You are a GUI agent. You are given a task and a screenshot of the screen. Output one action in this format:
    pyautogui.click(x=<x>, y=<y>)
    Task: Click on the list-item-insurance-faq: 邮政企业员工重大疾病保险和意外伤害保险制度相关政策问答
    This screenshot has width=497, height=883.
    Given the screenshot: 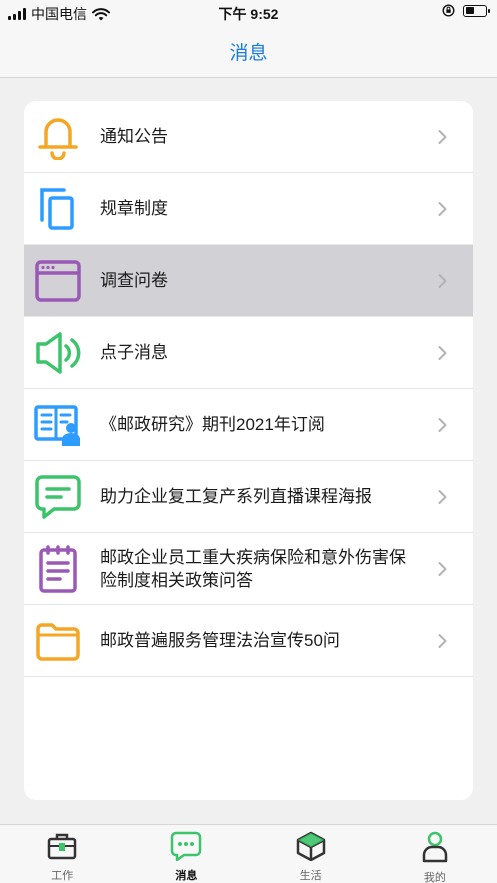 What is the action you would take?
    pyautogui.click(x=248, y=569)
    